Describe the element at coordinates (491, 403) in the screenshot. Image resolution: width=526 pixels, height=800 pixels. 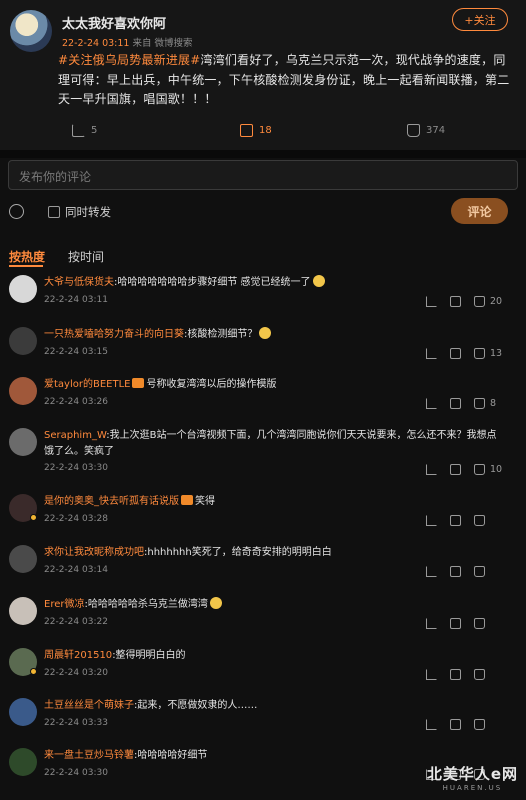
I see `comment-like-button: 8` at that location.